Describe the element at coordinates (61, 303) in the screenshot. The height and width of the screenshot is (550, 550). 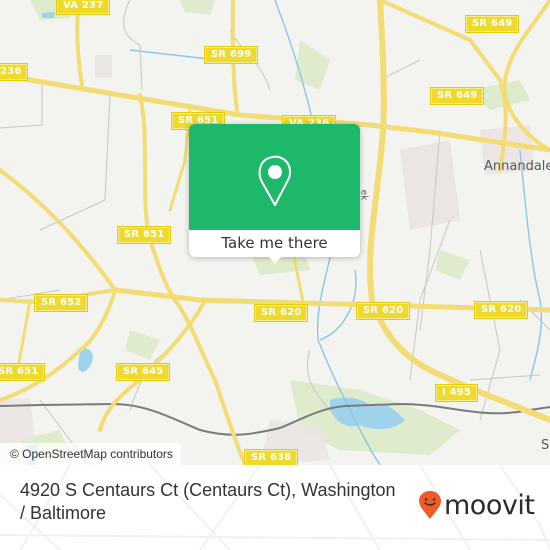
I see `road-shield-sr-652: SR 652` at that location.